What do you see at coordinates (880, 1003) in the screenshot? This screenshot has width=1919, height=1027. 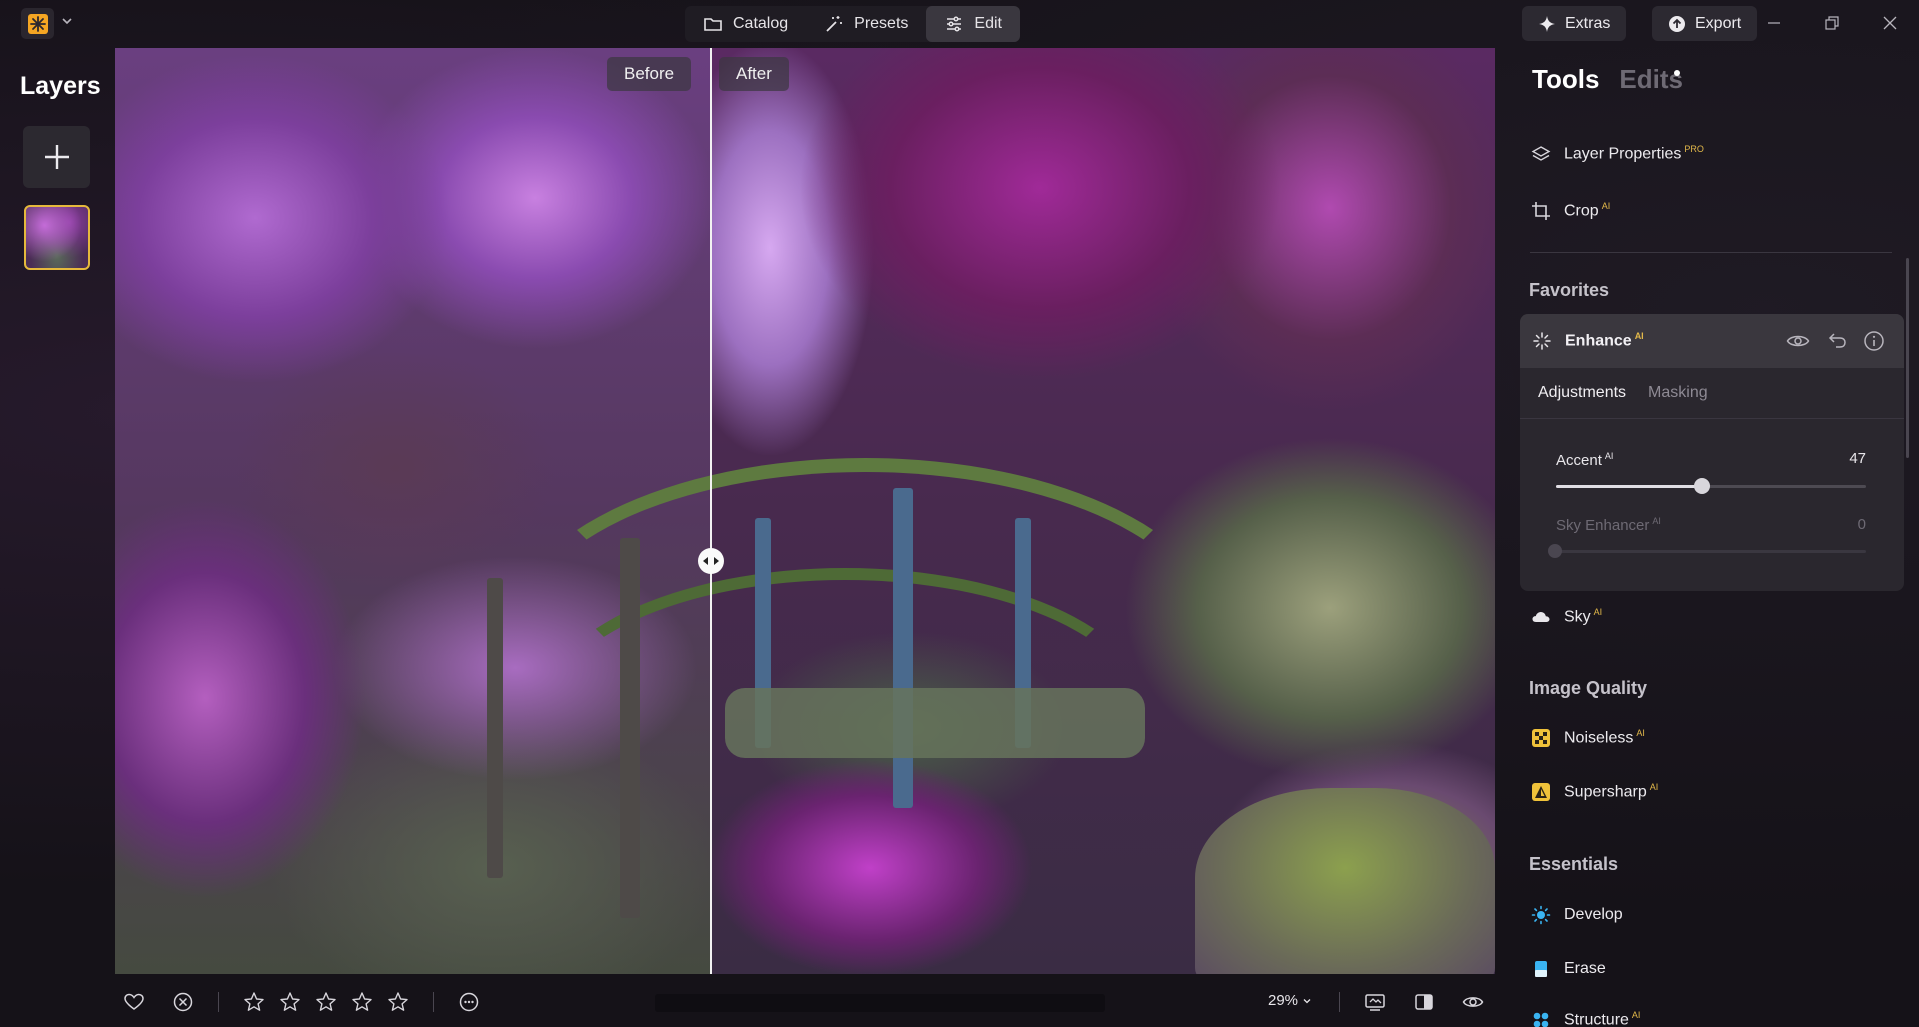 I see `filmstrip-scrubber` at bounding box center [880, 1003].